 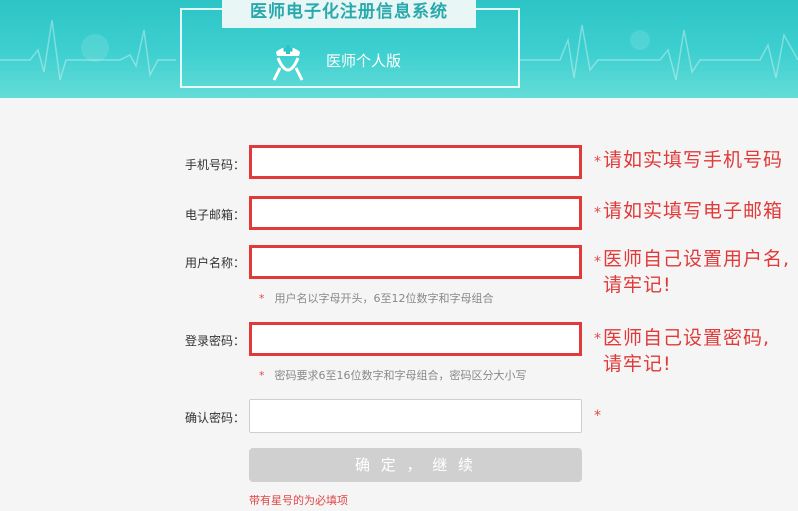 I want to click on password-hint: * 密码要求6至16位数字和字母组合，密码区分大小写, so click(x=393, y=375).